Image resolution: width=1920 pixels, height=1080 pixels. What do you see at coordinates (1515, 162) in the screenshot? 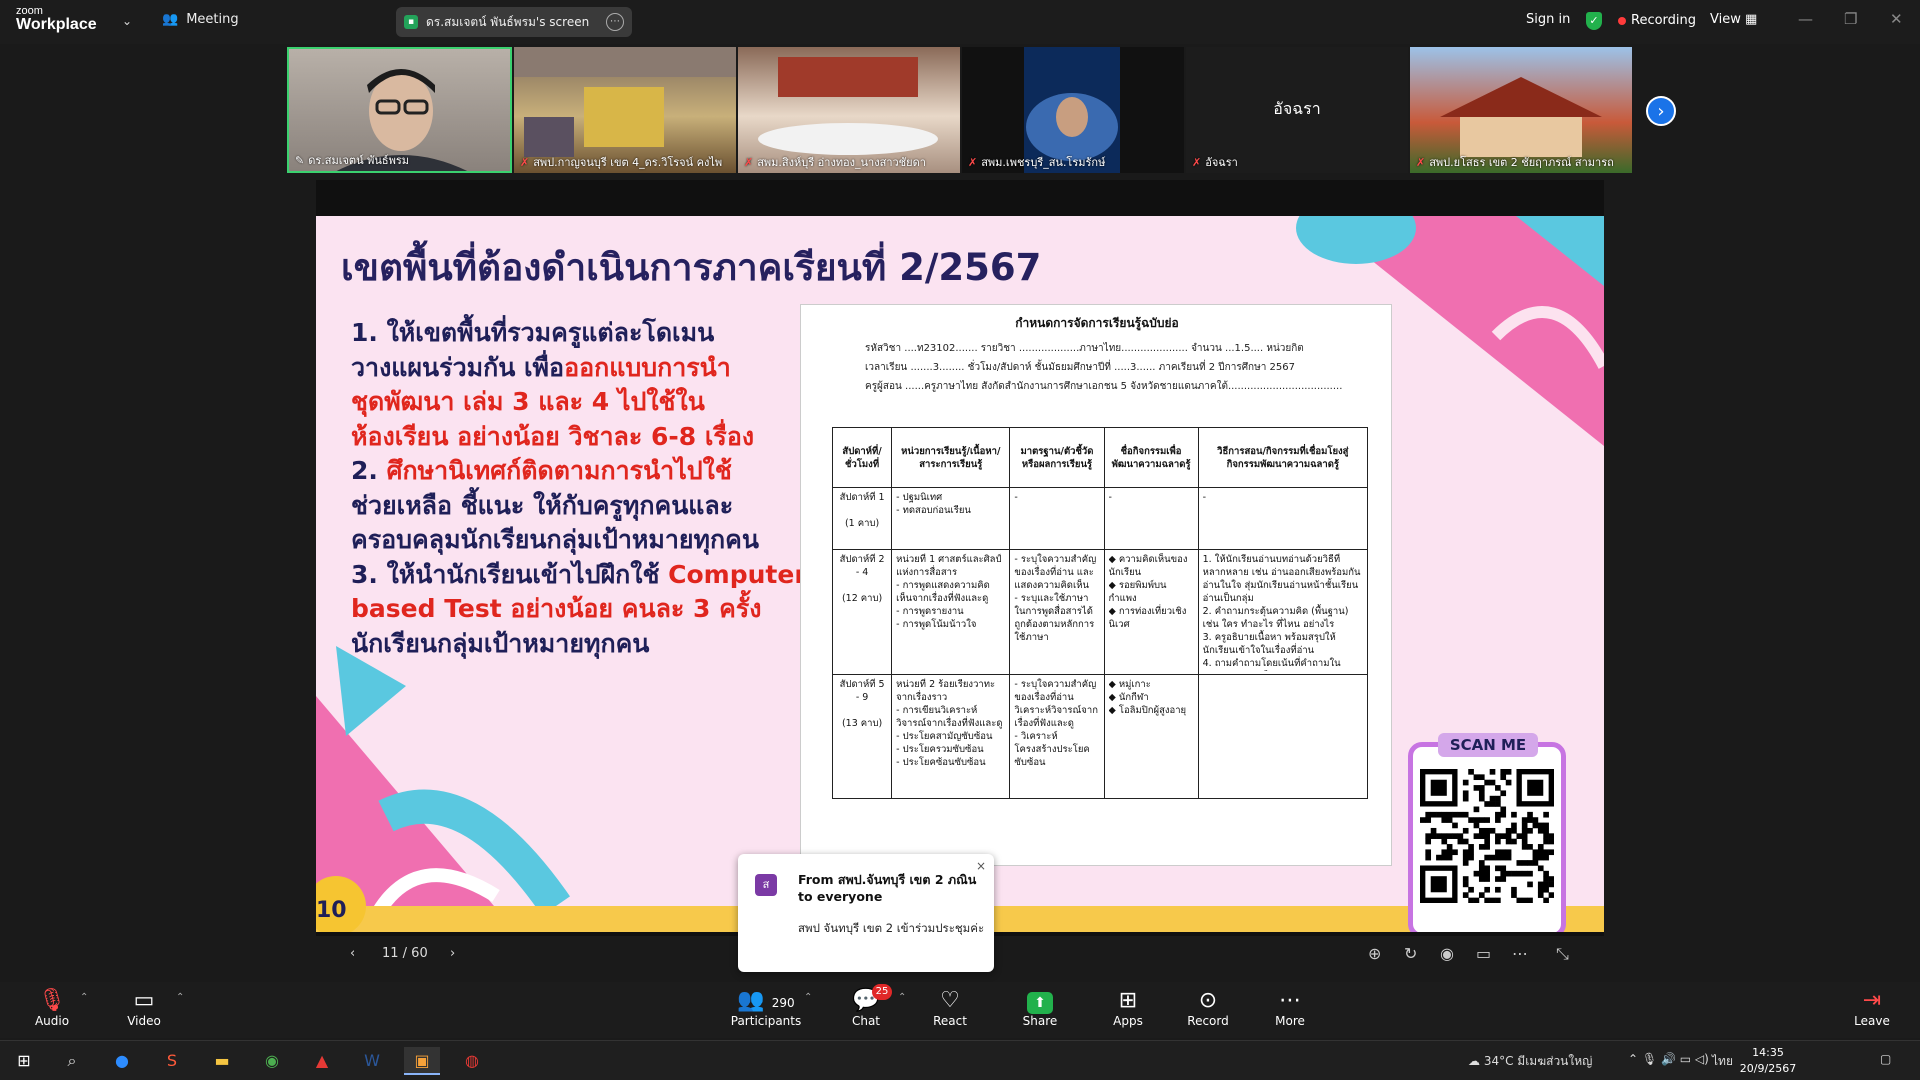
I see `participant-name: ✗ สพป.ยโสธร เขต 2 ชัยฤาภรณ์ สามารถ` at bounding box center [1515, 162].